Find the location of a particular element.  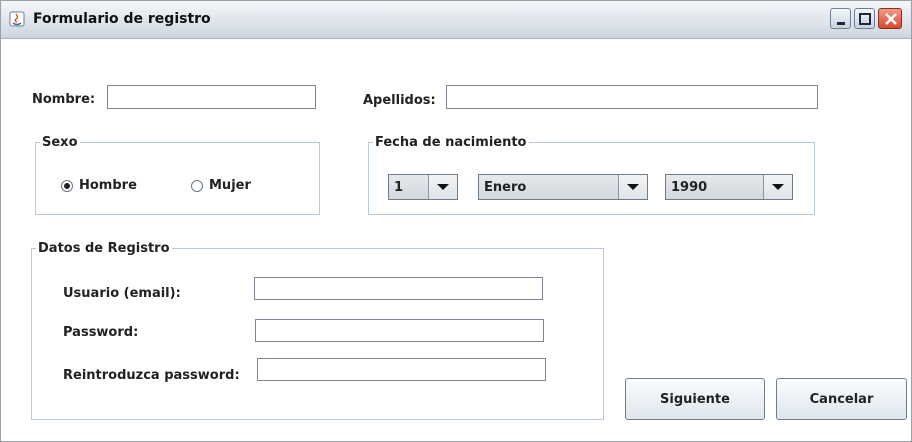

day-dropdown-arrow is located at coordinates (442, 187).